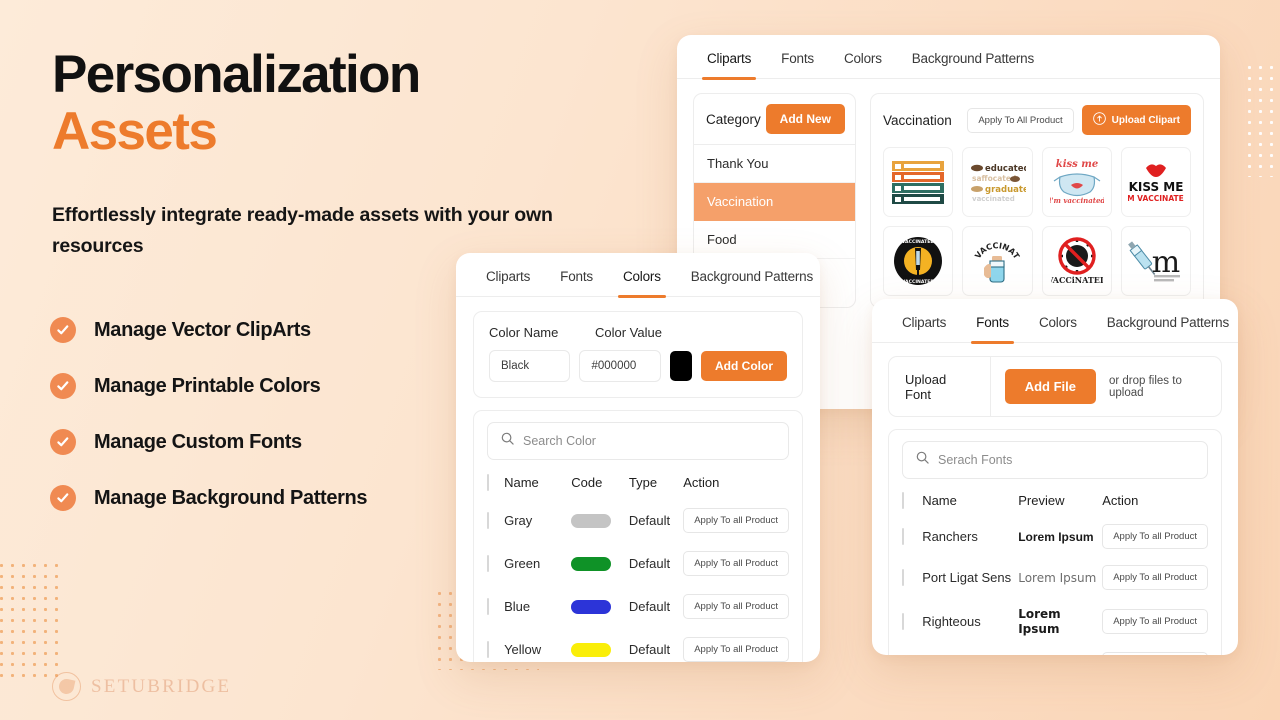  What do you see at coordinates (1145, 386) in the screenshot?
I see `drop-files-hint: or drop files to upload` at bounding box center [1145, 386].